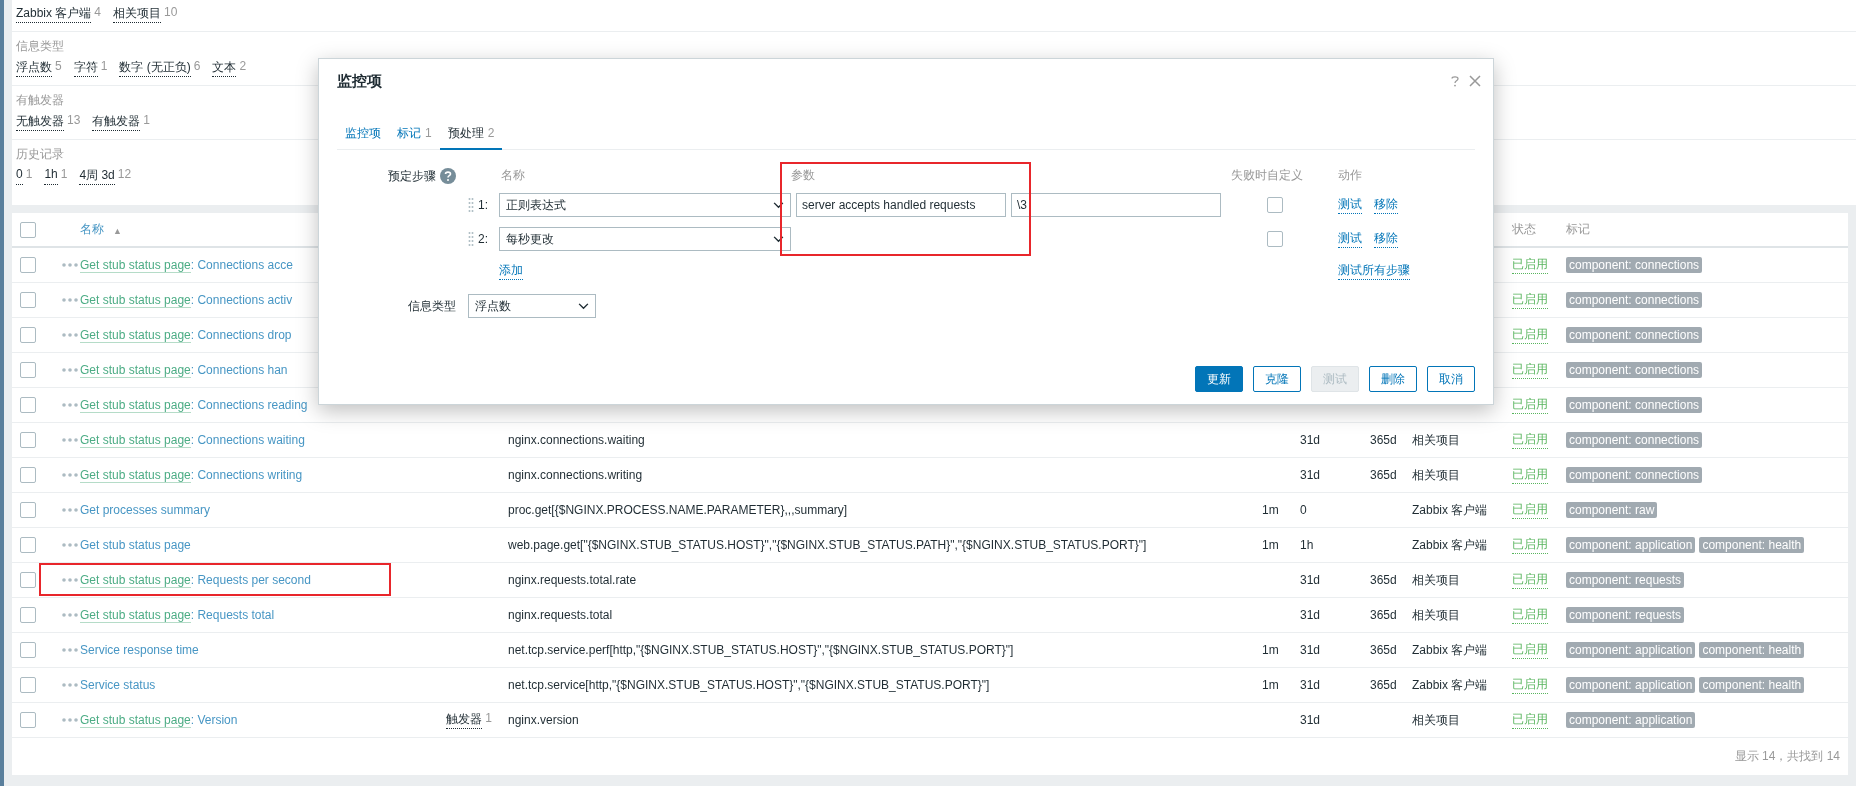 The height and width of the screenshot is (786, 1856). Describe the element at coordinates (511, 271) in the screenshot. I see `add-link: 添加` at that location.